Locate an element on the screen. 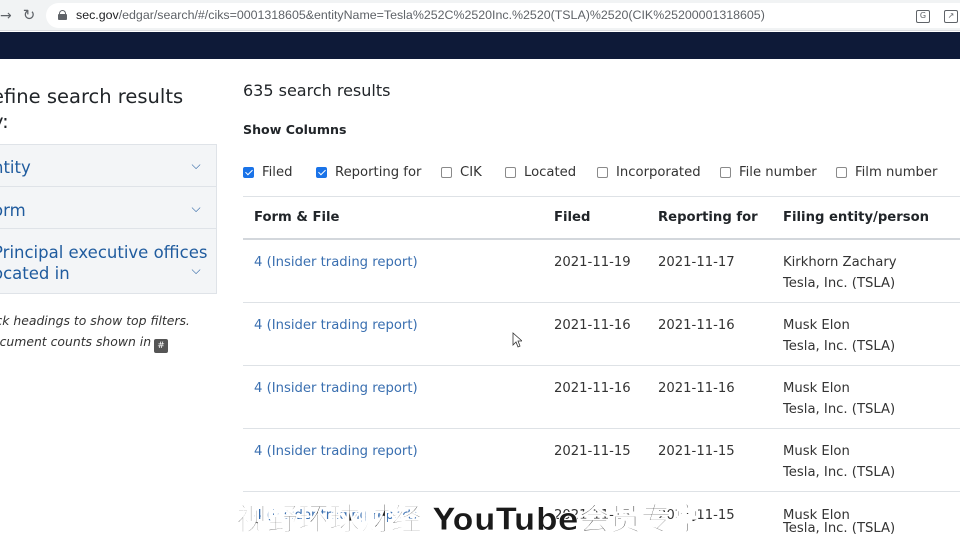 This screenshot has width=960, height=540. url-host: sec.gov is located at coordinates (97, 15).